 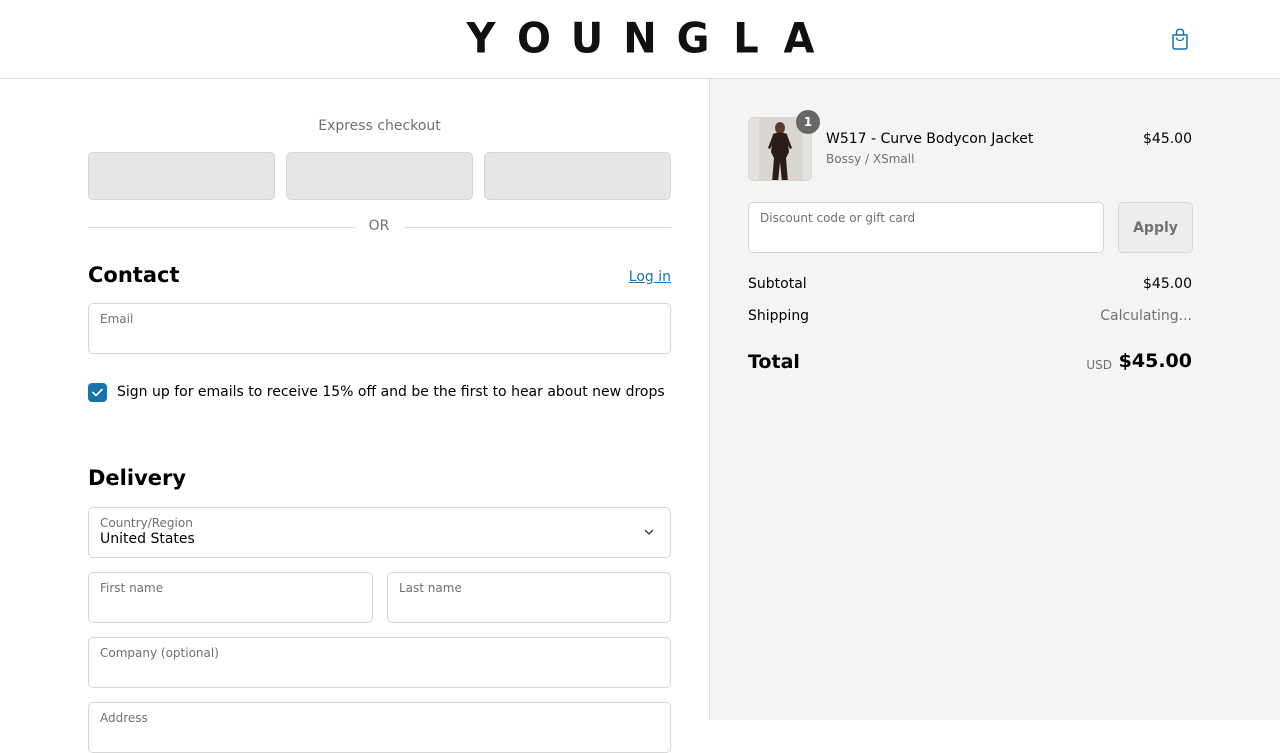 I want to click on youngla-logo: Y O U N G L A, so click(x=640, y=39).